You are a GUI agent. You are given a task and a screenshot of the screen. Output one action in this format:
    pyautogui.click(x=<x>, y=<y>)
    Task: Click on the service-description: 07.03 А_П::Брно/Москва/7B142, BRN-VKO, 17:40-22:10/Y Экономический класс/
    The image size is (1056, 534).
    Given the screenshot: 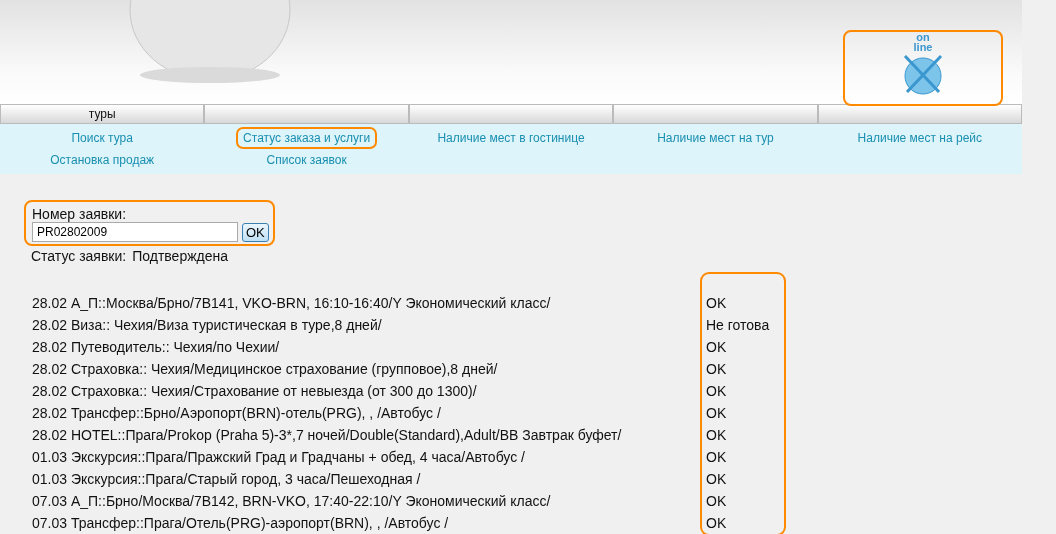 What is the action you would take?
    pyautogui.click(x=292, y=501)
    